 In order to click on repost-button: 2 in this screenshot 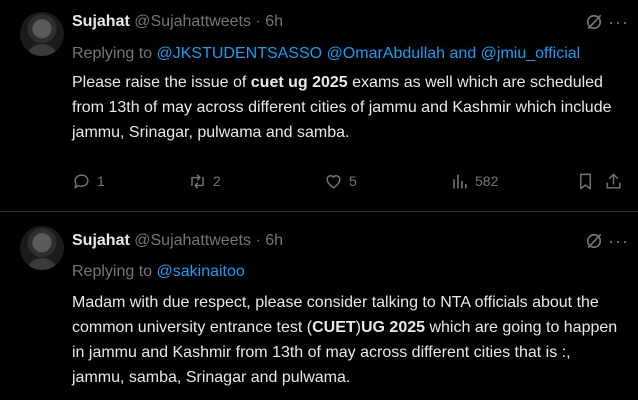, I will do `click(204, 181)`.